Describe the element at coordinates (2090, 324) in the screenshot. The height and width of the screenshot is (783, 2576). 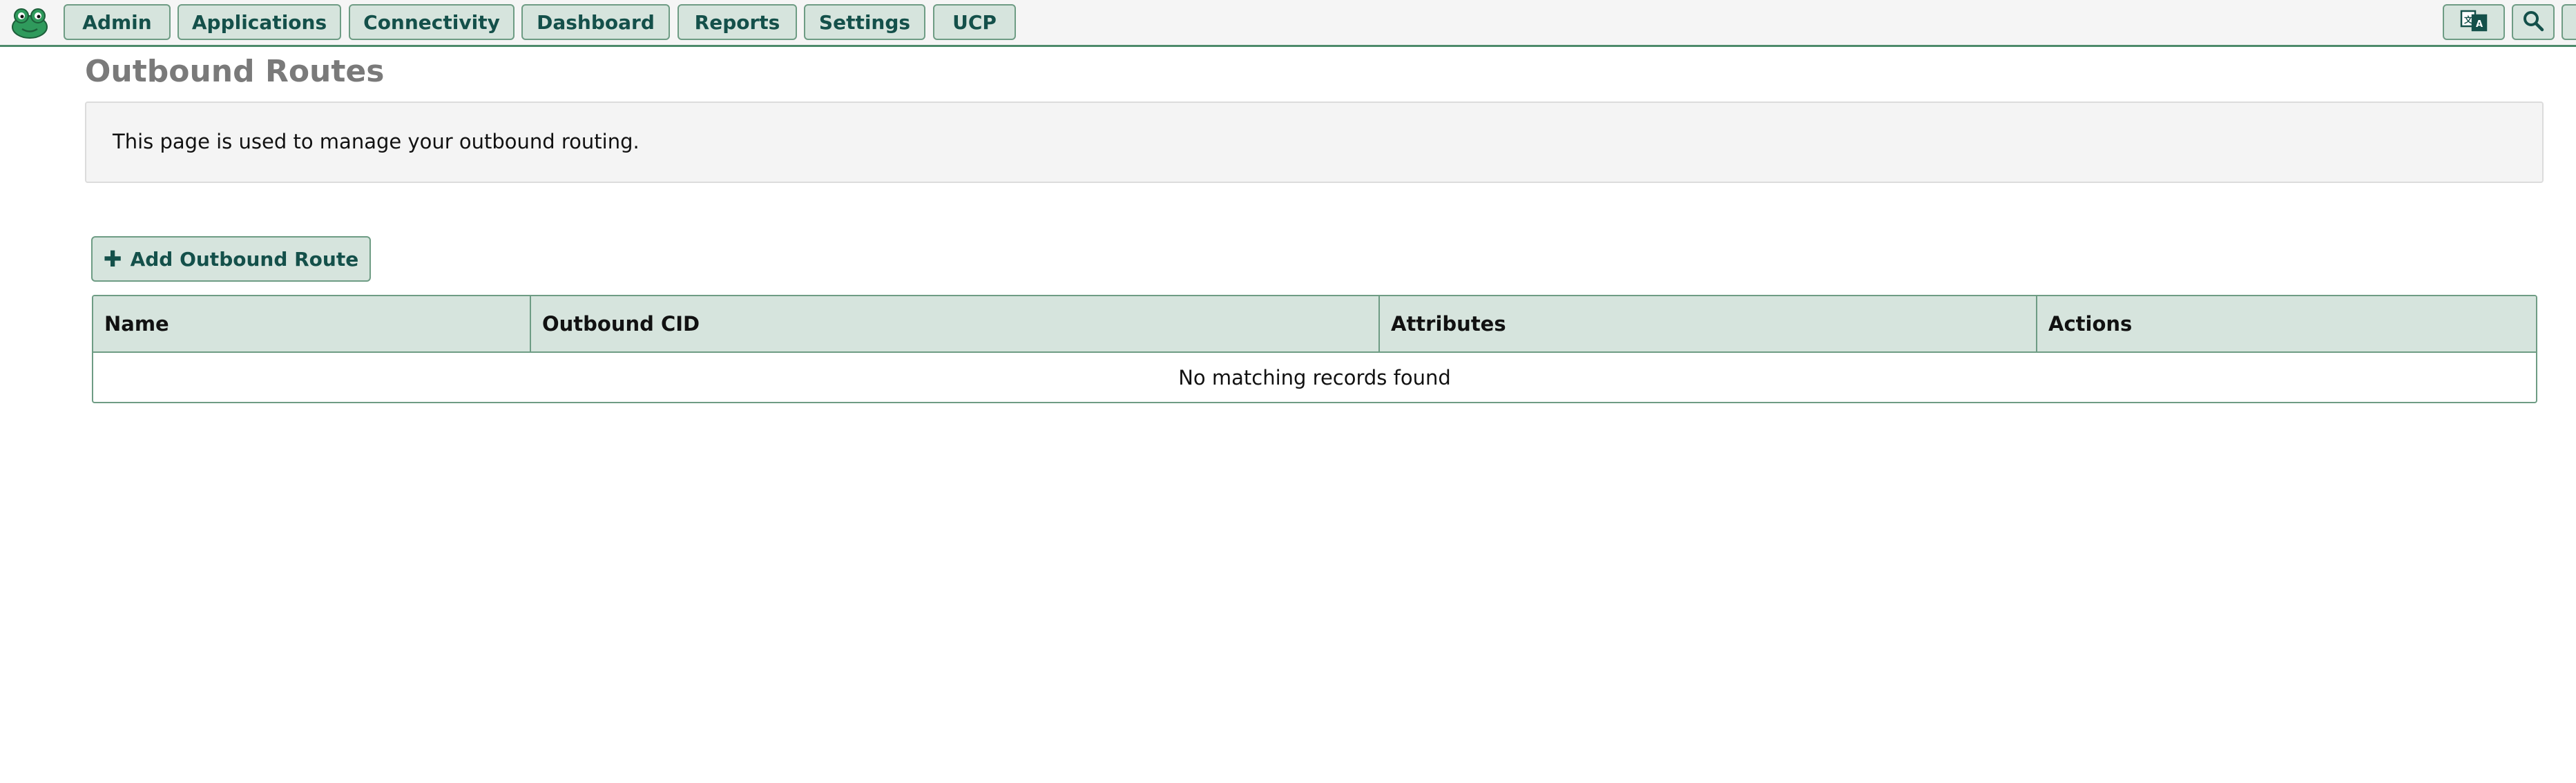
I see `column-header-actions: Actions` at that location.